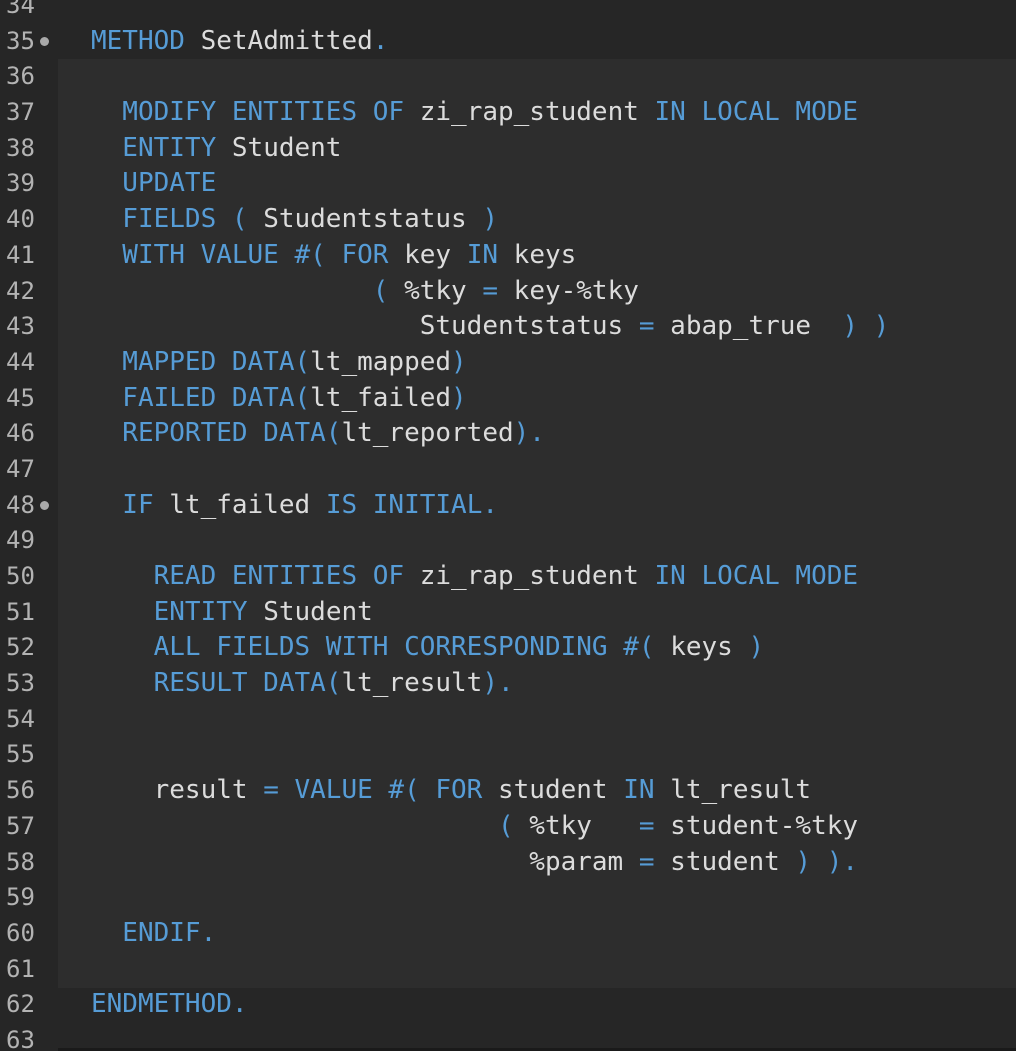 This screenshot has height=1051, width=1016. I want to click on code-line: 61, so click(508, 970).